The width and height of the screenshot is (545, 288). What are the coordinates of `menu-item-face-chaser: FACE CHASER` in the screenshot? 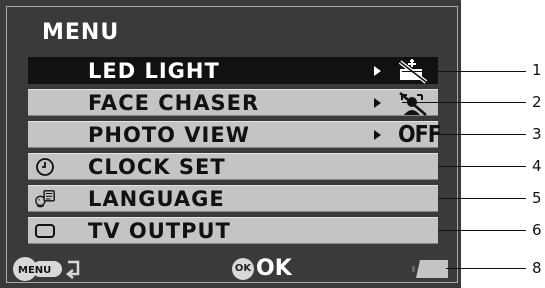 It's located at (233, 102).